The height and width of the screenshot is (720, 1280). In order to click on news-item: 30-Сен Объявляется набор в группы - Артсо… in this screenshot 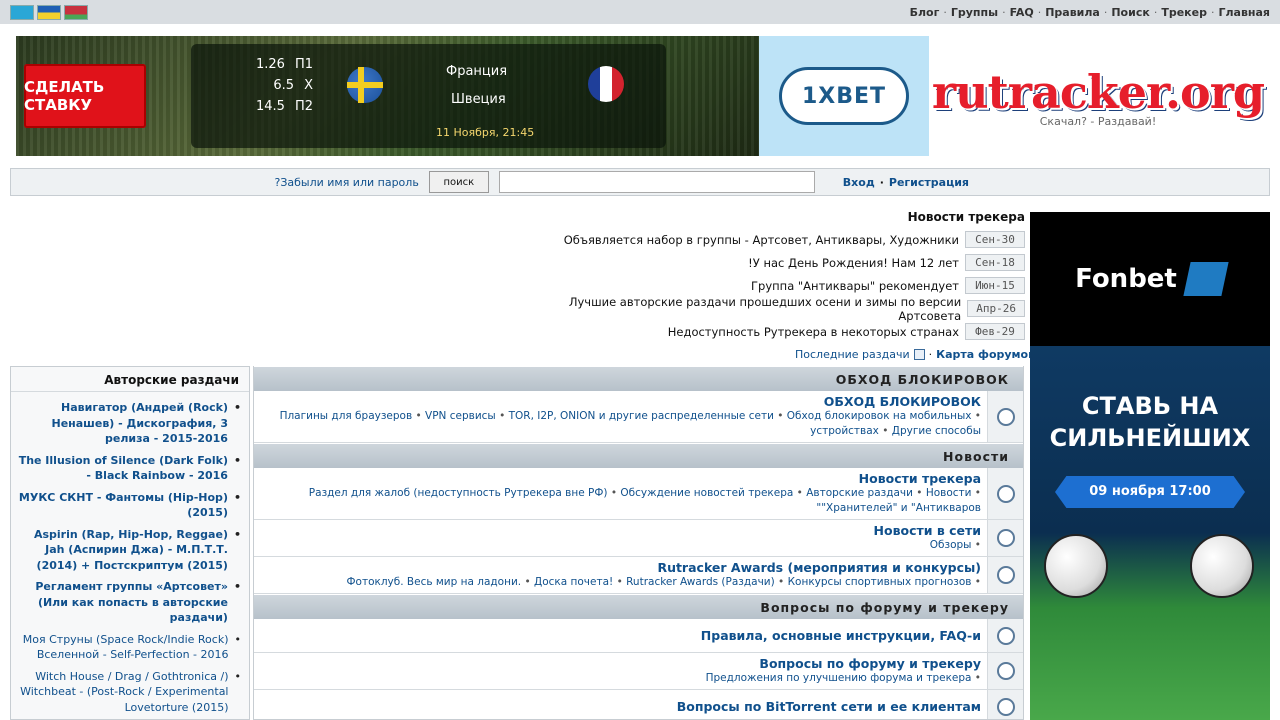, I will do `click(772, 239)`.